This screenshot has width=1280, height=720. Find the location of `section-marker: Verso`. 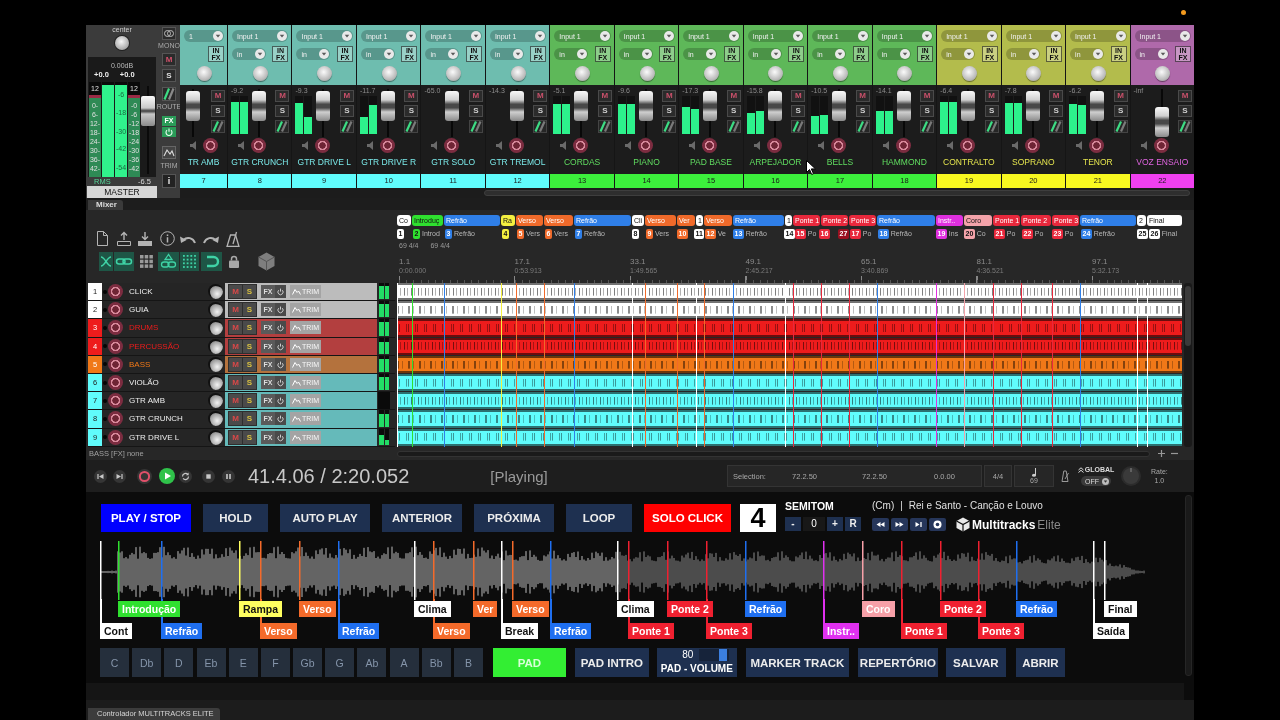

section-marker: Verso is located at coordinates (278, 631).